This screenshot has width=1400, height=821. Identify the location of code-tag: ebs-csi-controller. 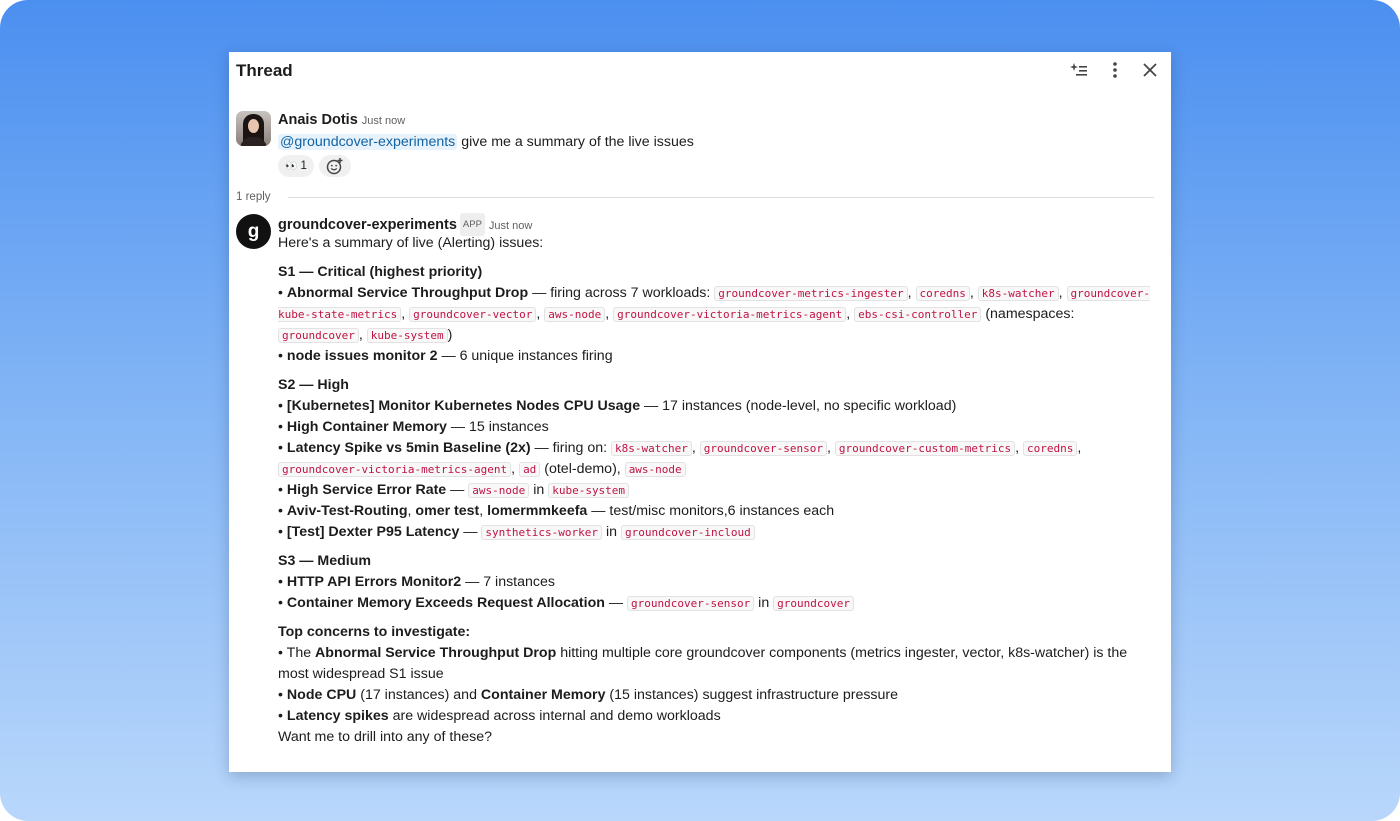
(918, 314).